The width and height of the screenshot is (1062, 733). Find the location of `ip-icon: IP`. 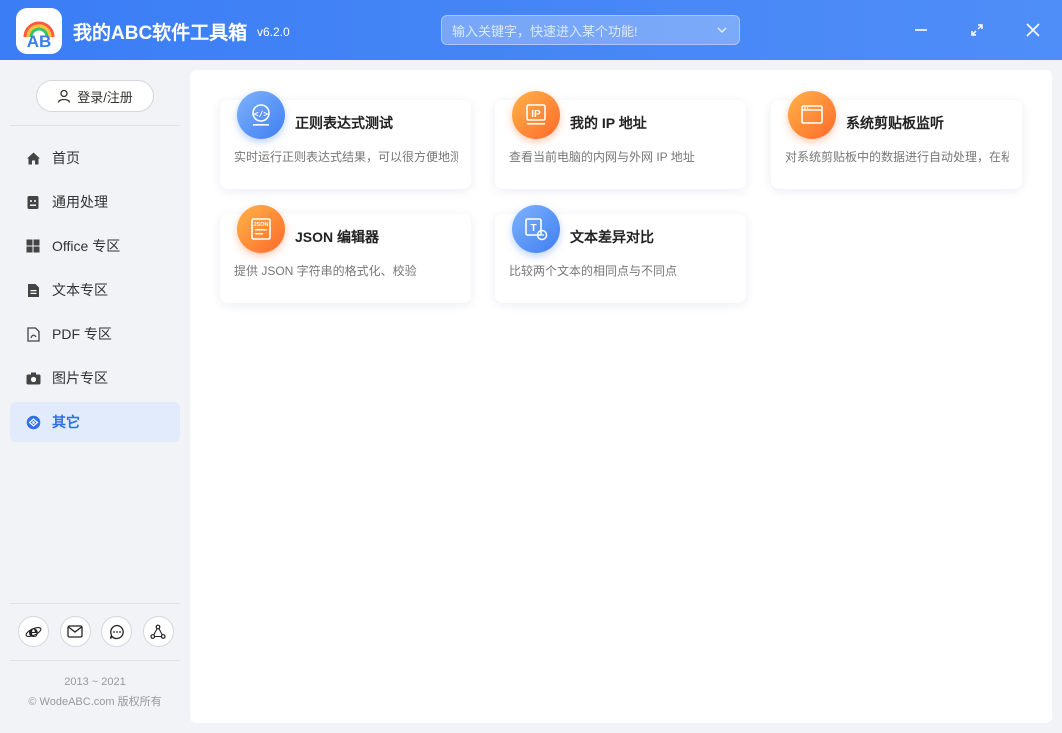

ip-icon: IP is located at coordinates (536, 115).